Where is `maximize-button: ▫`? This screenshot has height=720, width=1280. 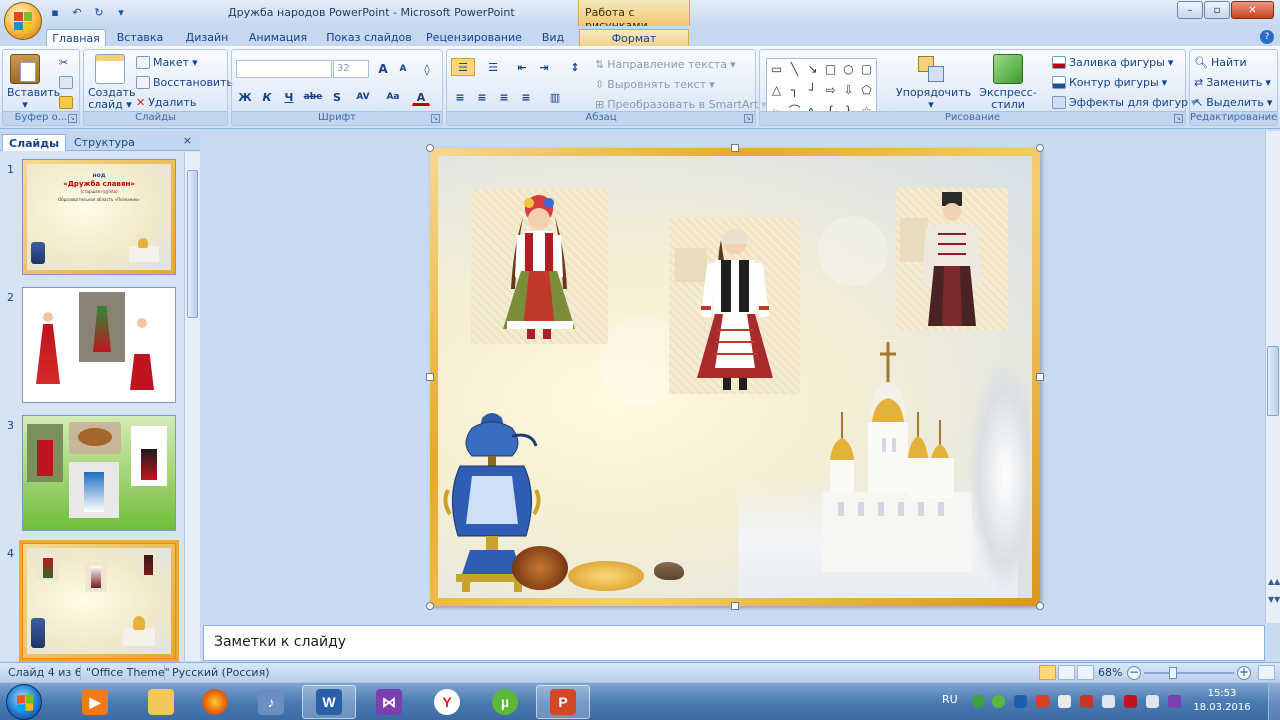
maximize-button: ▫ is located at coordinates (1217, 10).